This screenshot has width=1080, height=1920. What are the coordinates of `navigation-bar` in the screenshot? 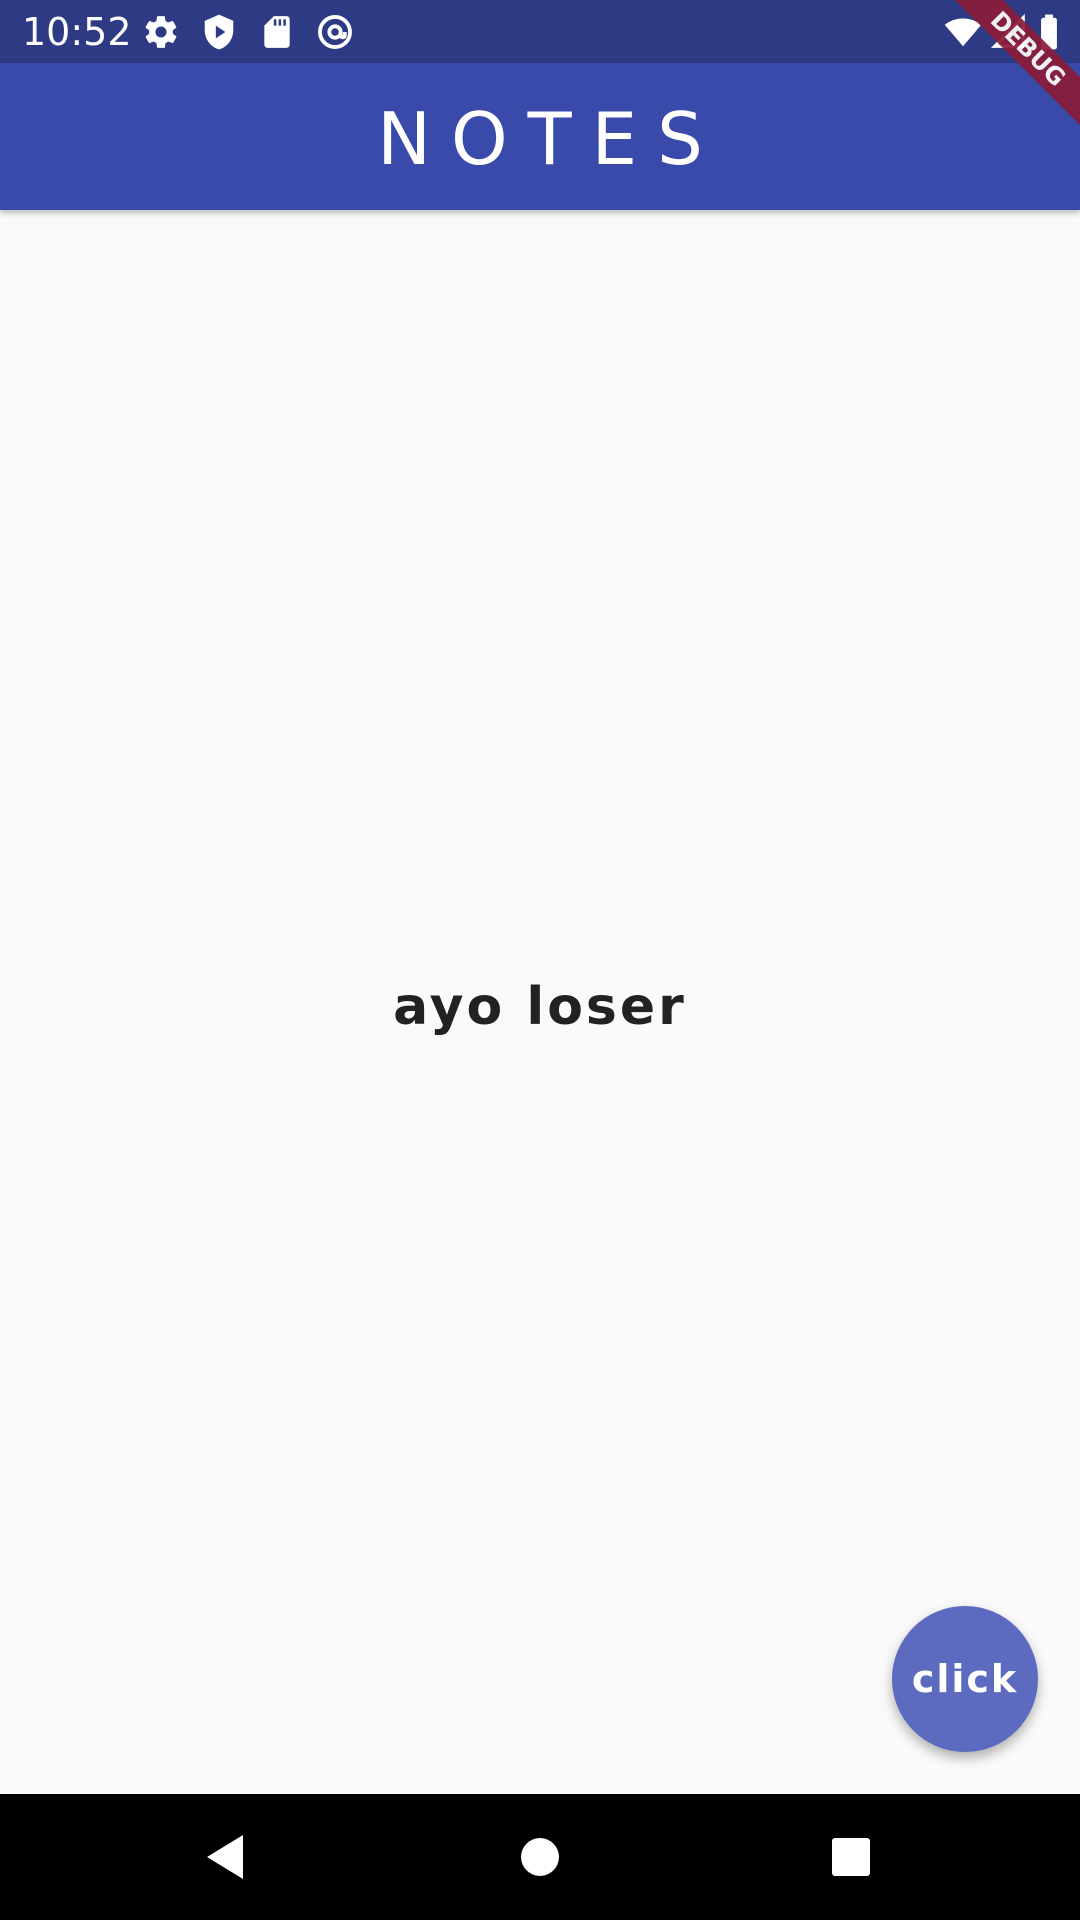 It's located at (540, 1857).